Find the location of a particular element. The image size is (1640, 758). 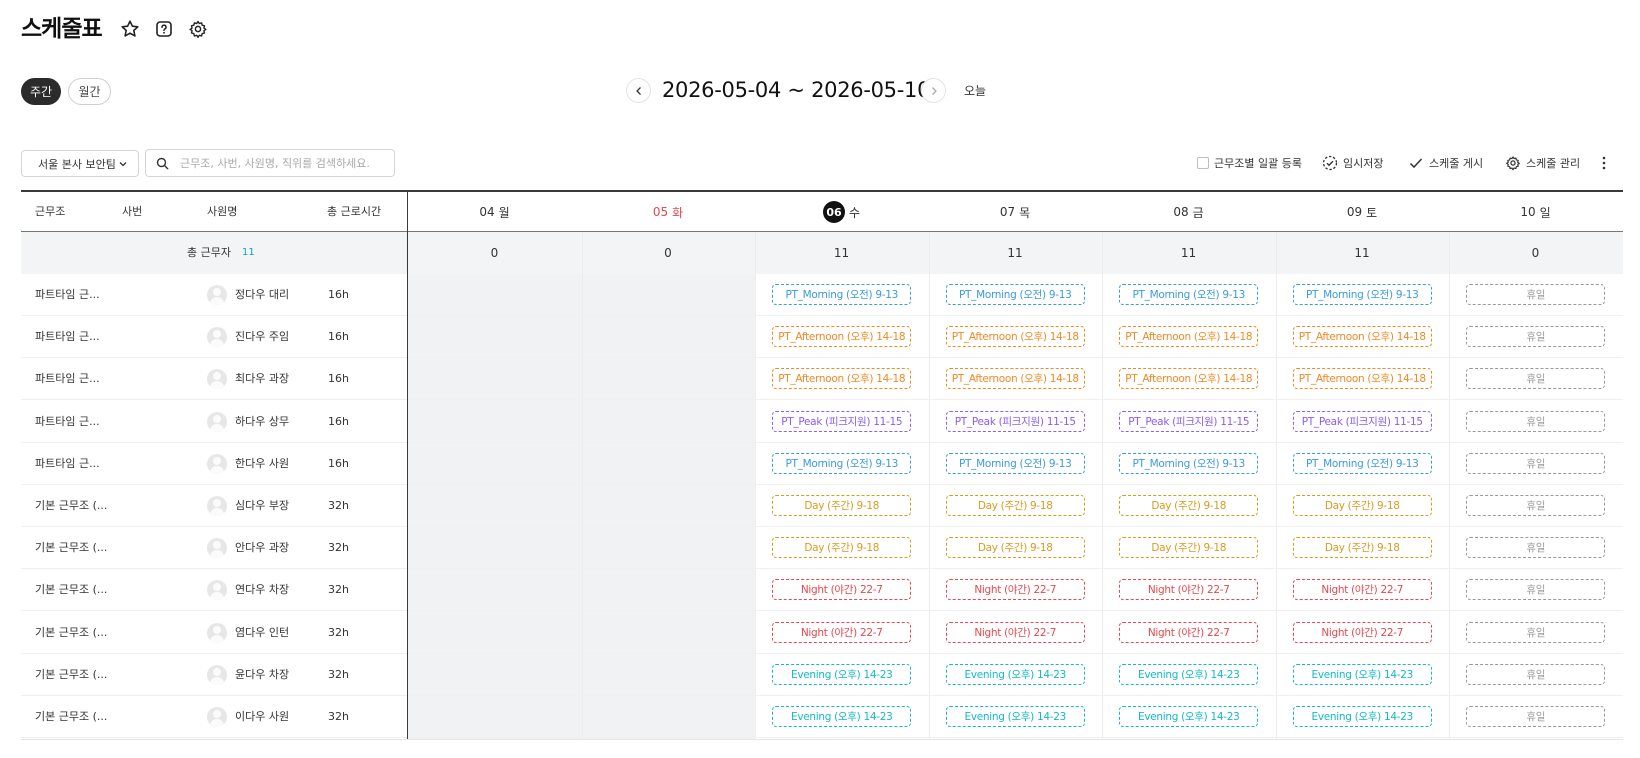

employee-name: 염다우 인턴 is located at coordinates (262, 633).